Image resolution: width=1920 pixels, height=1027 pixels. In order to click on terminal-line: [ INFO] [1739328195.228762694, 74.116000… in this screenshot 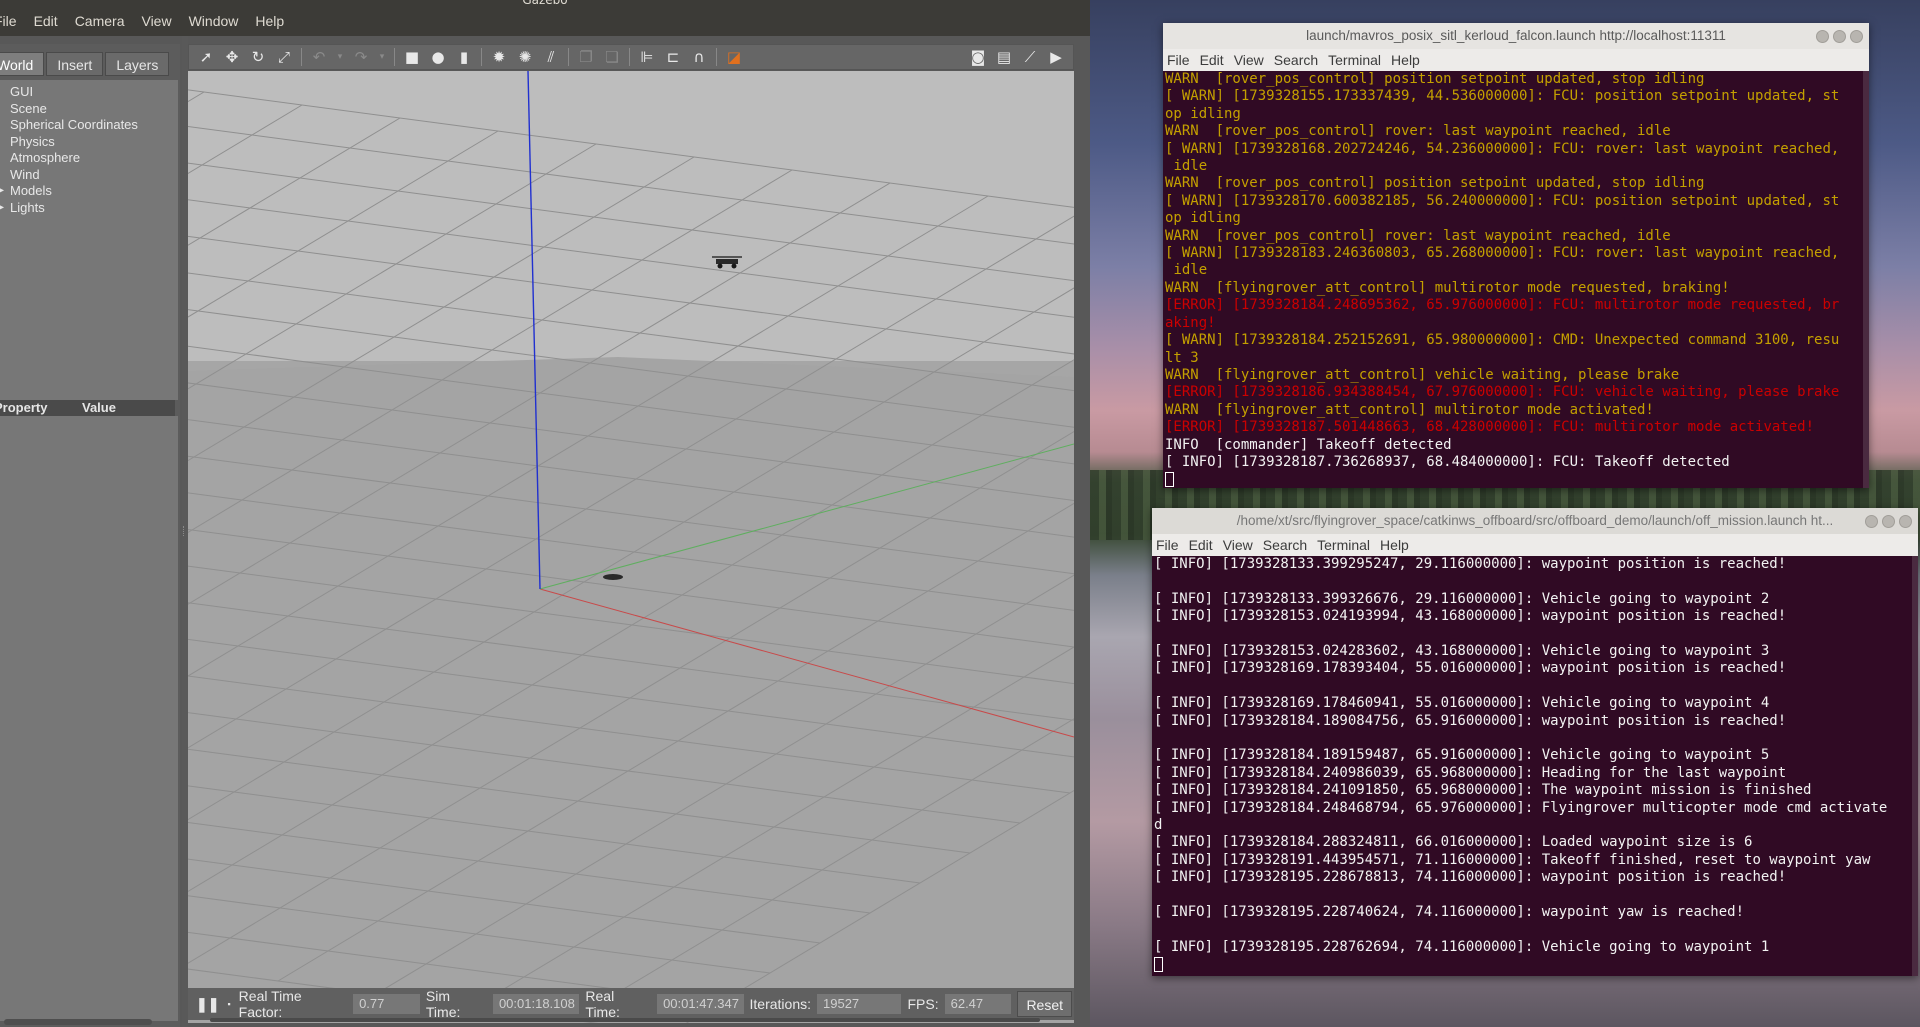, I will do `click(1462, 946)`.